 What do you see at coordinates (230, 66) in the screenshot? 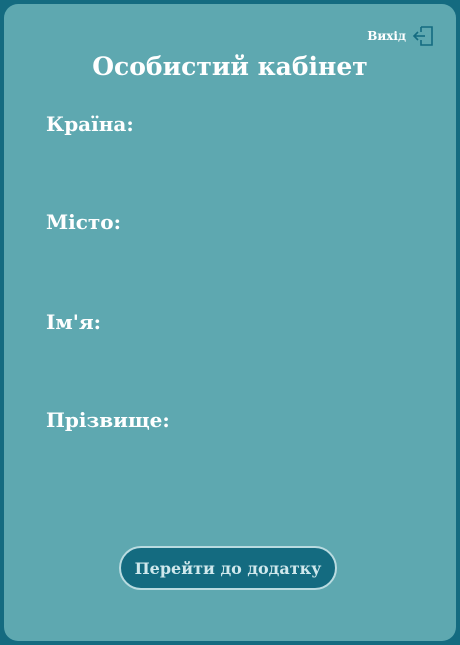
I see `page-title: Особистий кабінет` at bounding box center [230, 66].